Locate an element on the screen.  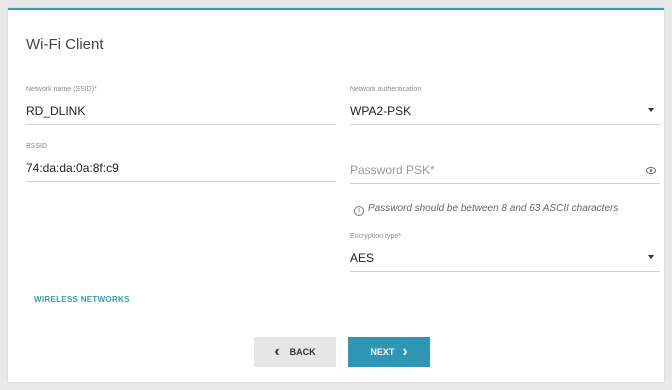
network-authentication-label: Network authentication is located at coordinates (386, 89).